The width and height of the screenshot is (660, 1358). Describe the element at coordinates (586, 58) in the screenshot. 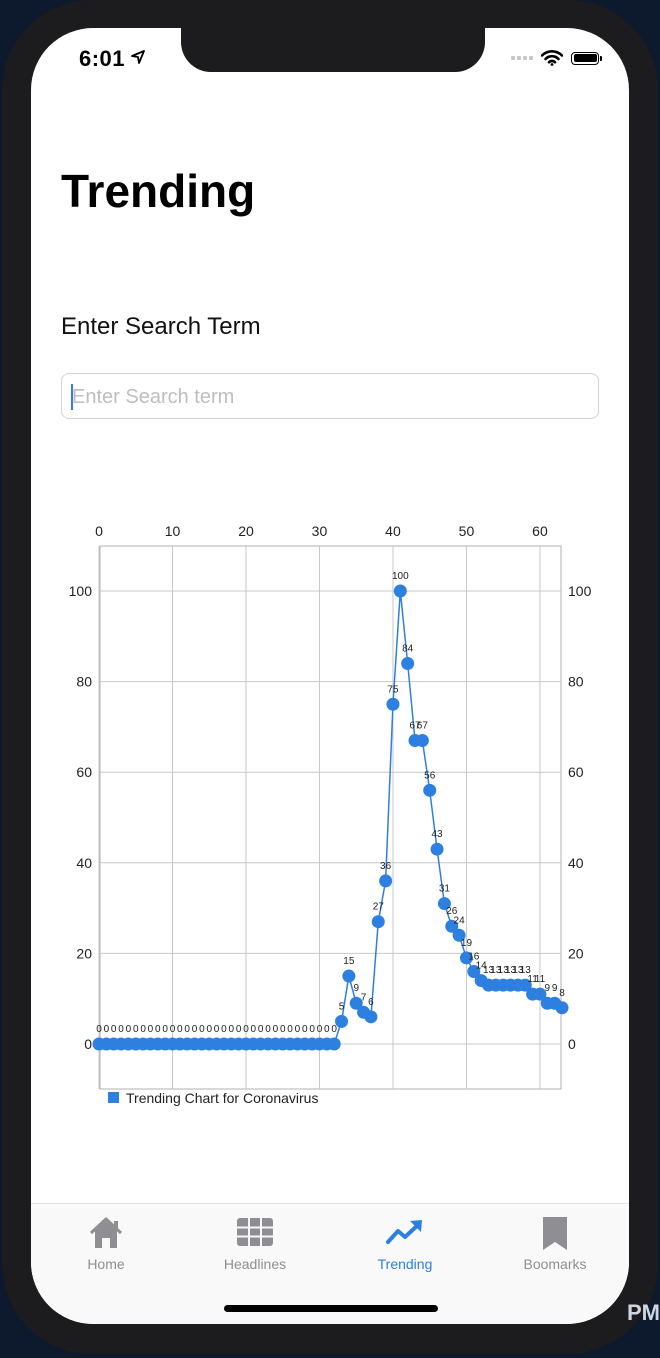

I see `battery-icon` at that location.